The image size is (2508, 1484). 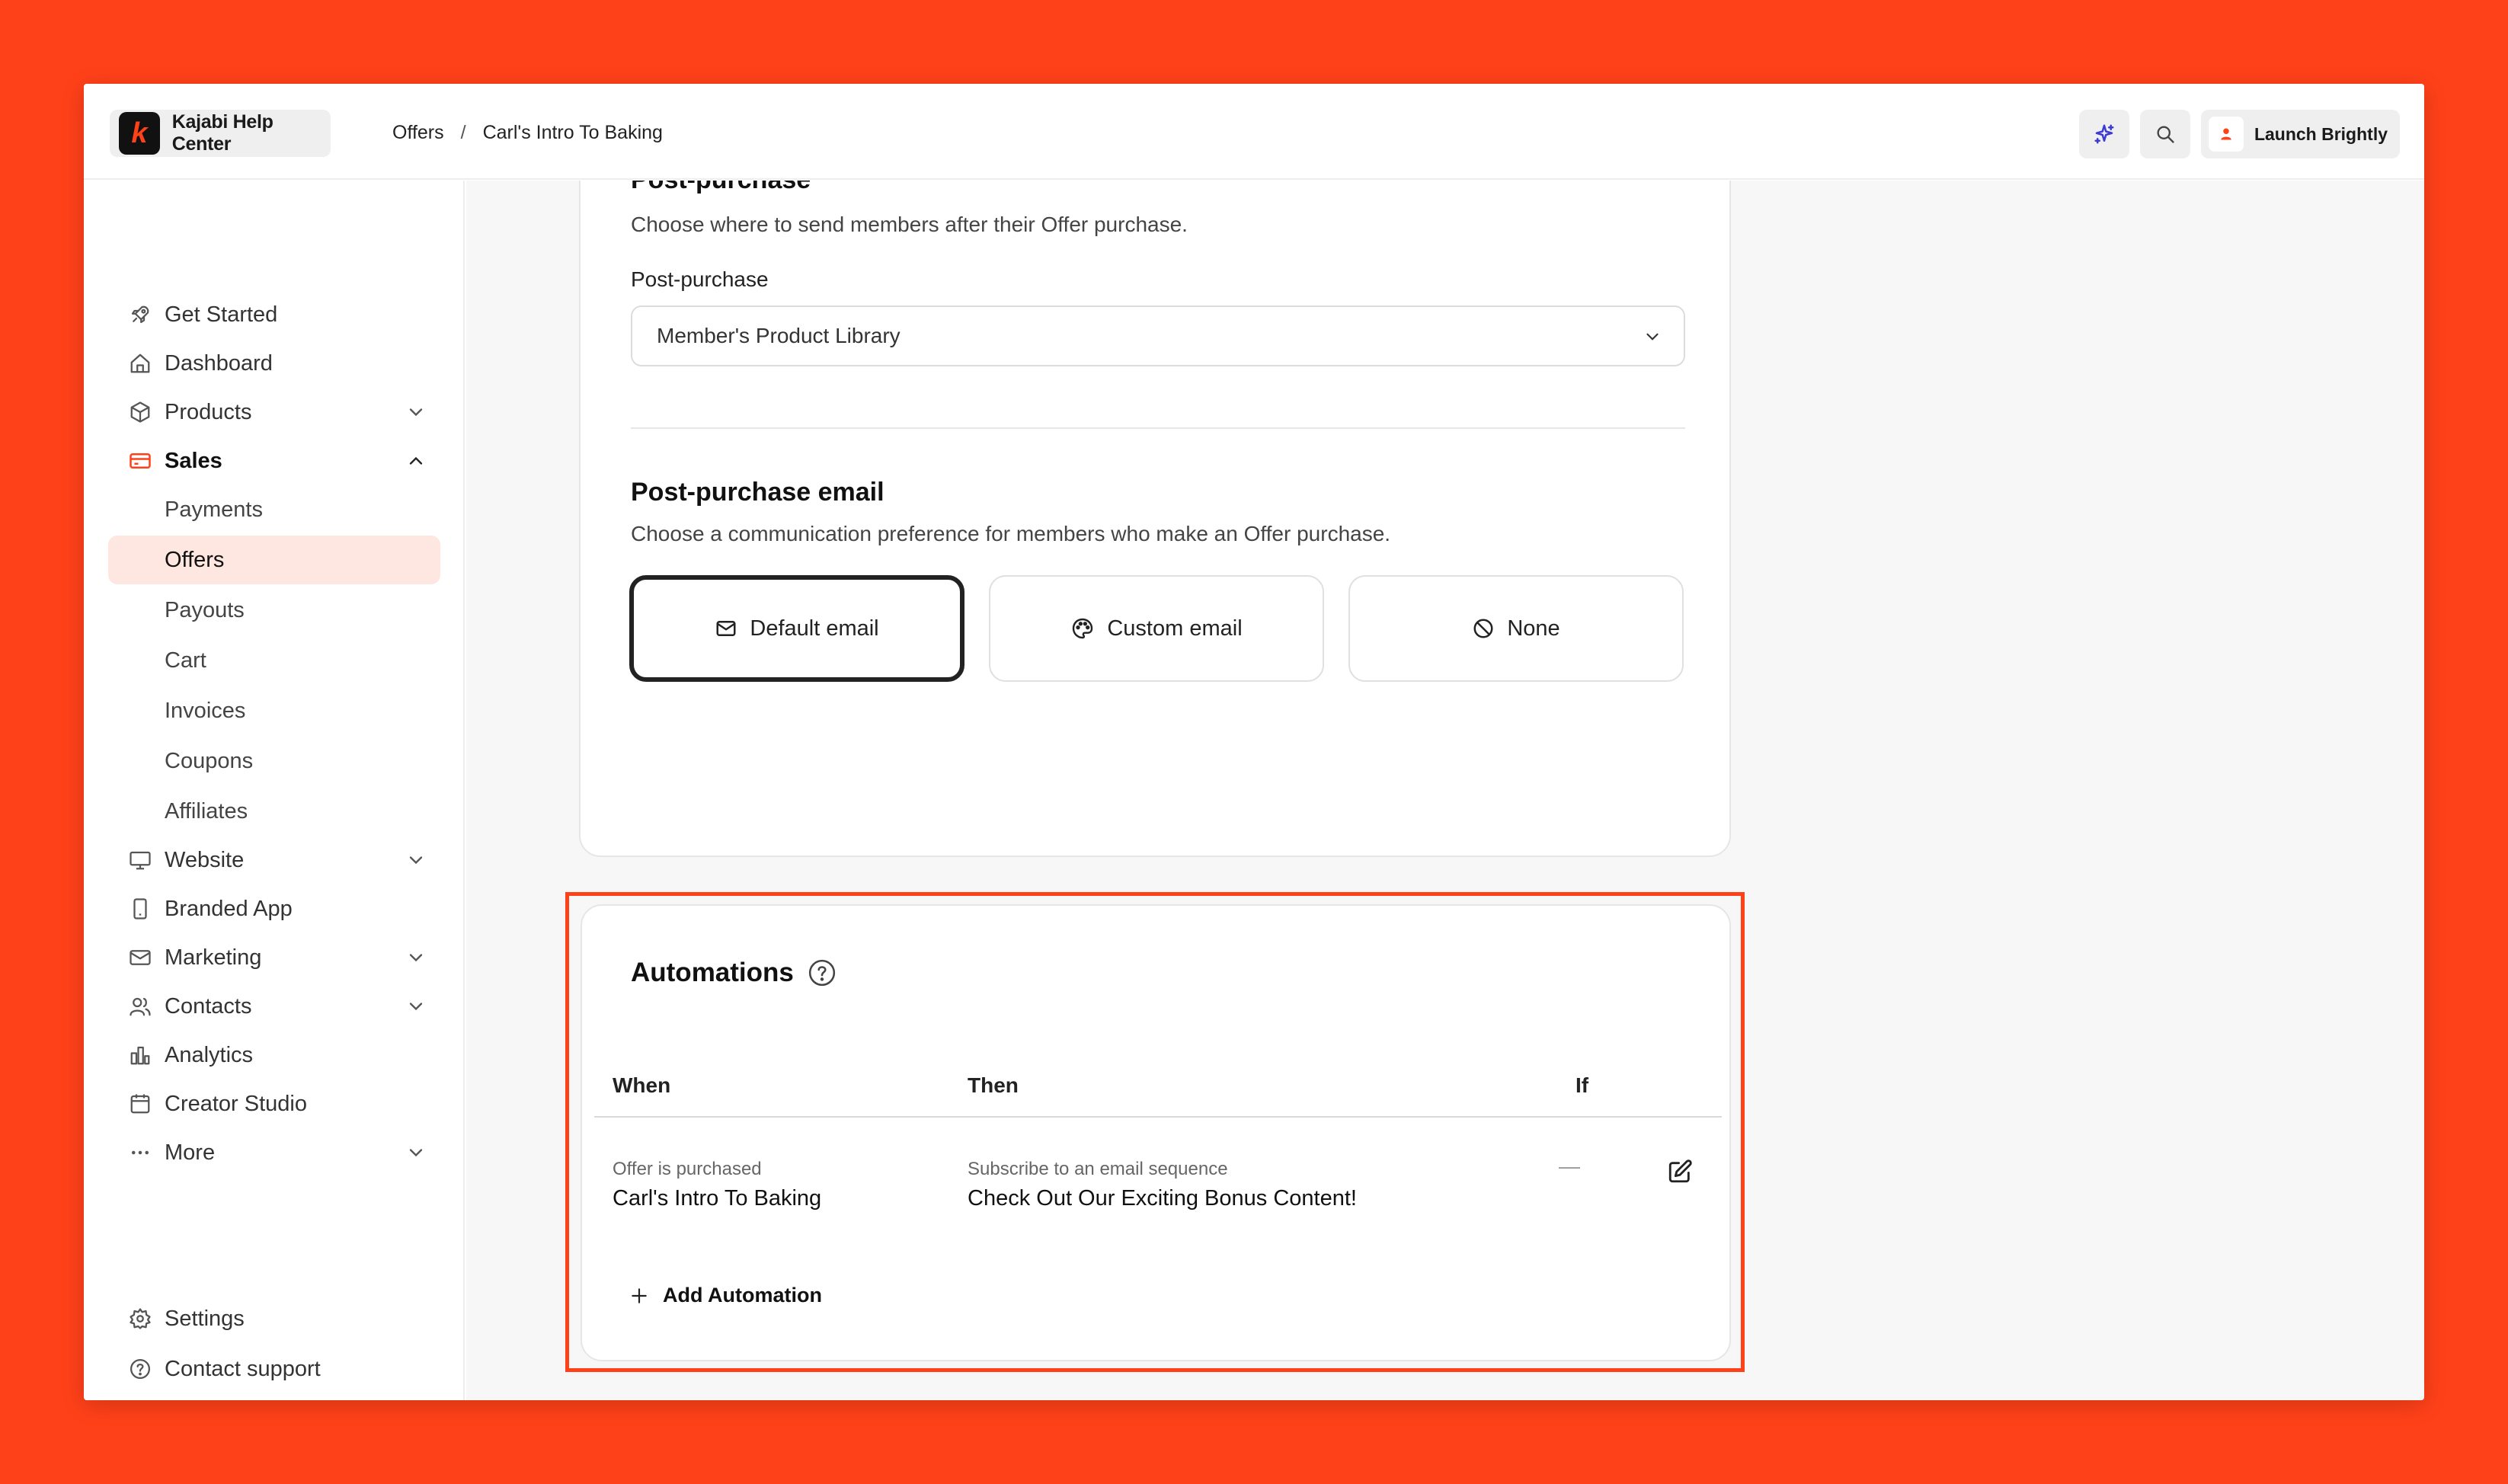 I want to click on box-icon, so click(x=140, y=412).